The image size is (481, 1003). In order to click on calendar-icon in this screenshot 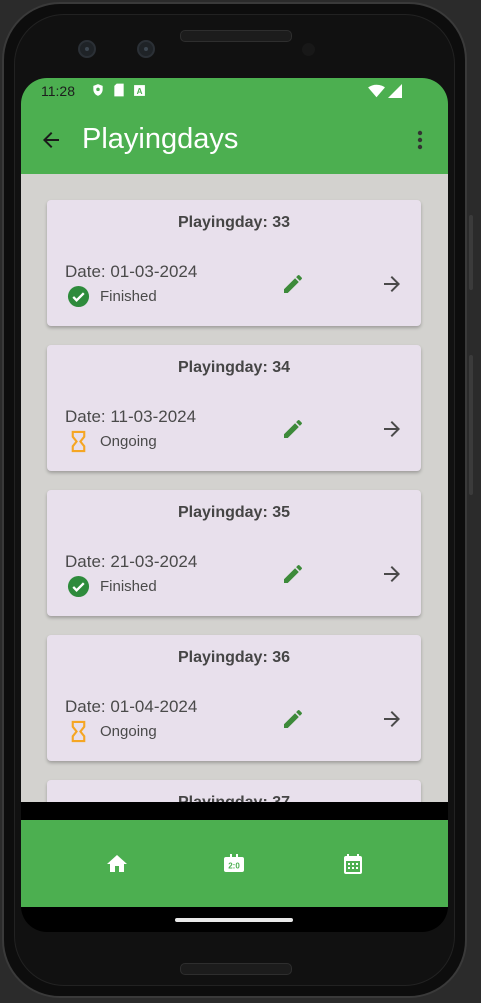, I will do `click(353, 864)`.